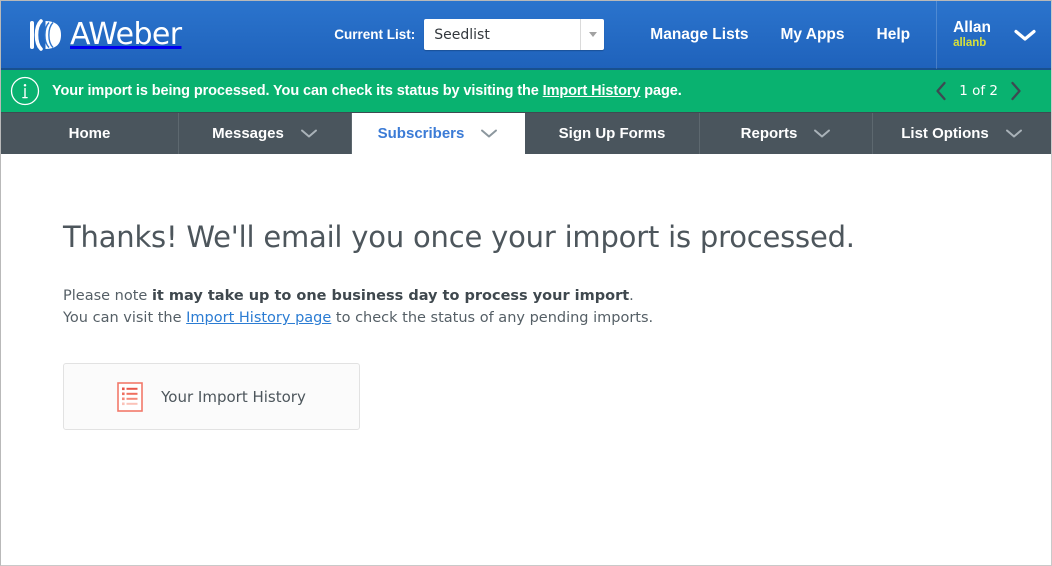  What do you see at coordinates (812, 35) in the screenshot?
I see `nav-my-apps: My Apps` at bounding box center [812, 35].